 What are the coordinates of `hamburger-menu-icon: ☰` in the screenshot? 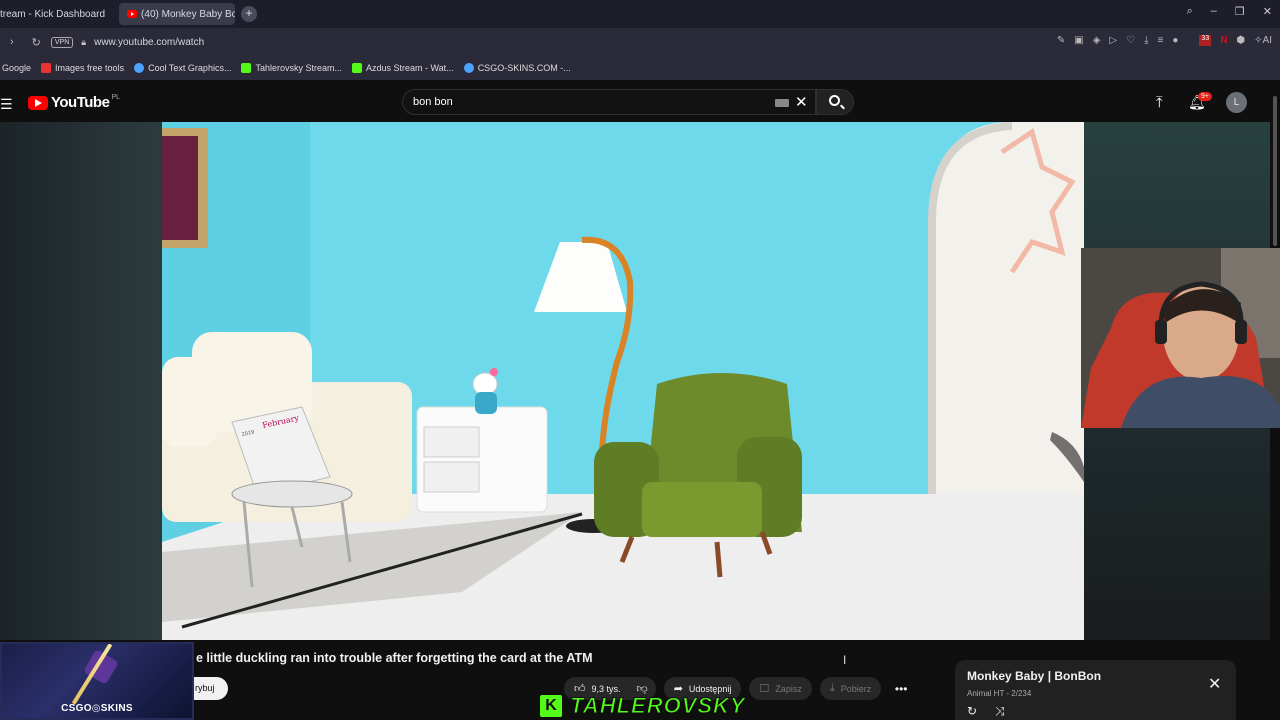 It's located at (6, 104).